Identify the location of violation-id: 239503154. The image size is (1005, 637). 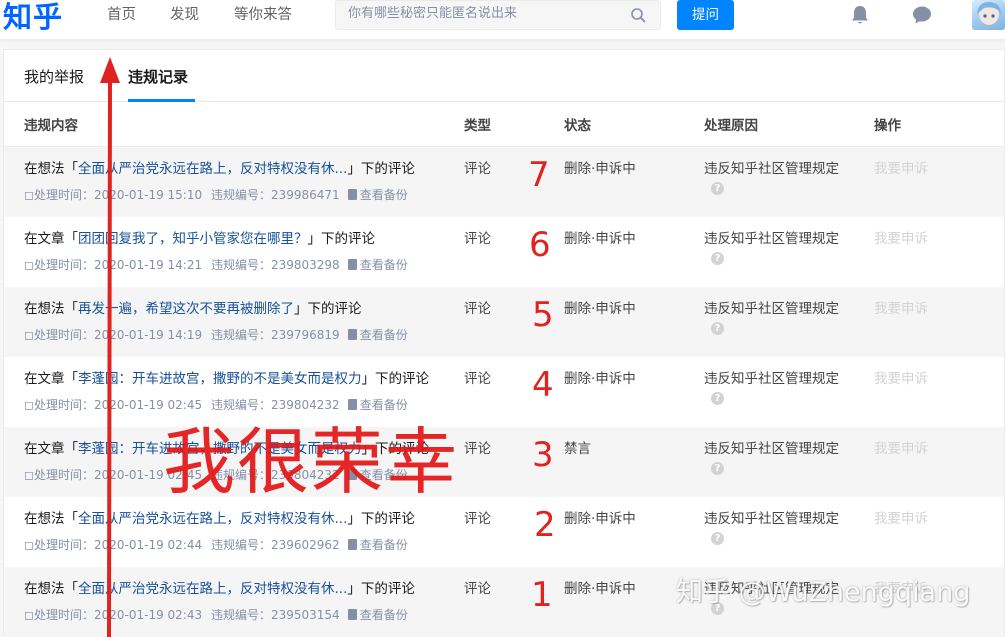
(305, 615).